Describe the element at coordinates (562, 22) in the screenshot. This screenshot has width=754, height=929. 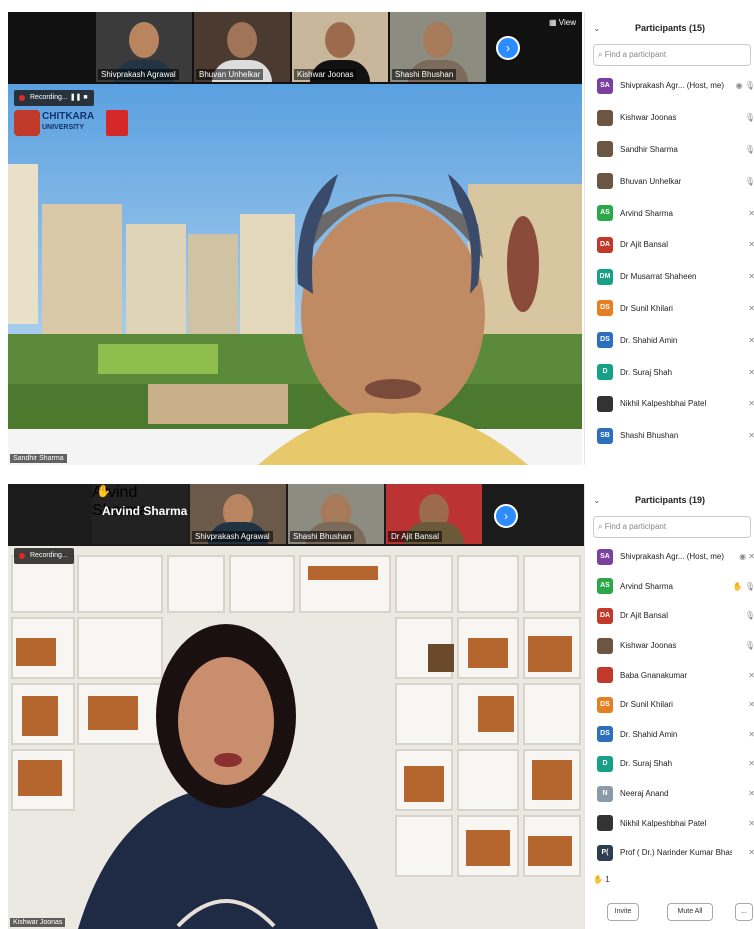
I see `view-button: ▦ View` at that location.